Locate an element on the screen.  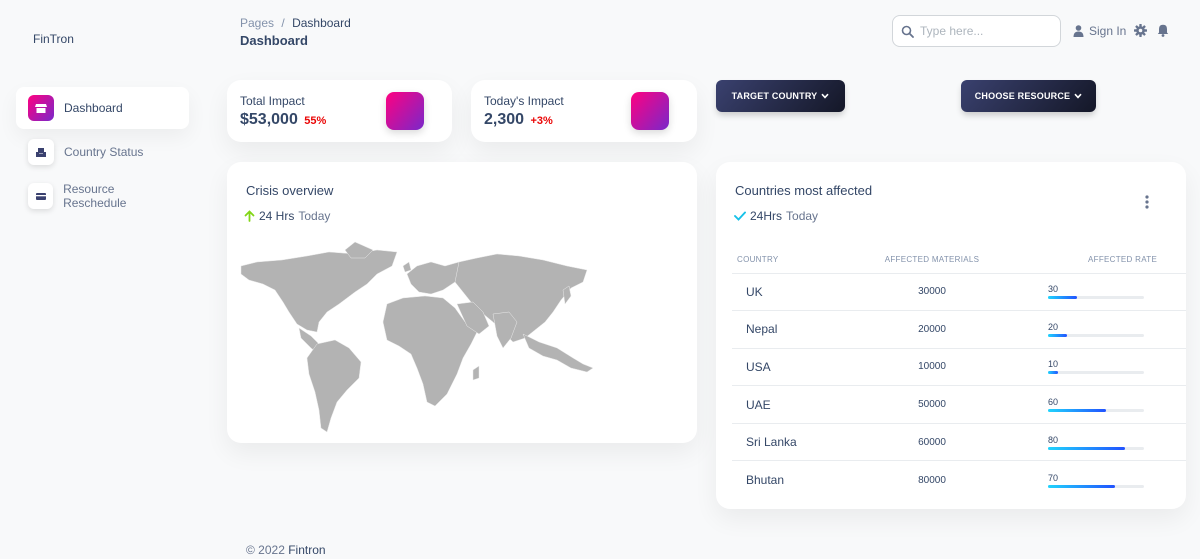
table-row: Nepal 20000 20 is located at coordinates (959, 329).